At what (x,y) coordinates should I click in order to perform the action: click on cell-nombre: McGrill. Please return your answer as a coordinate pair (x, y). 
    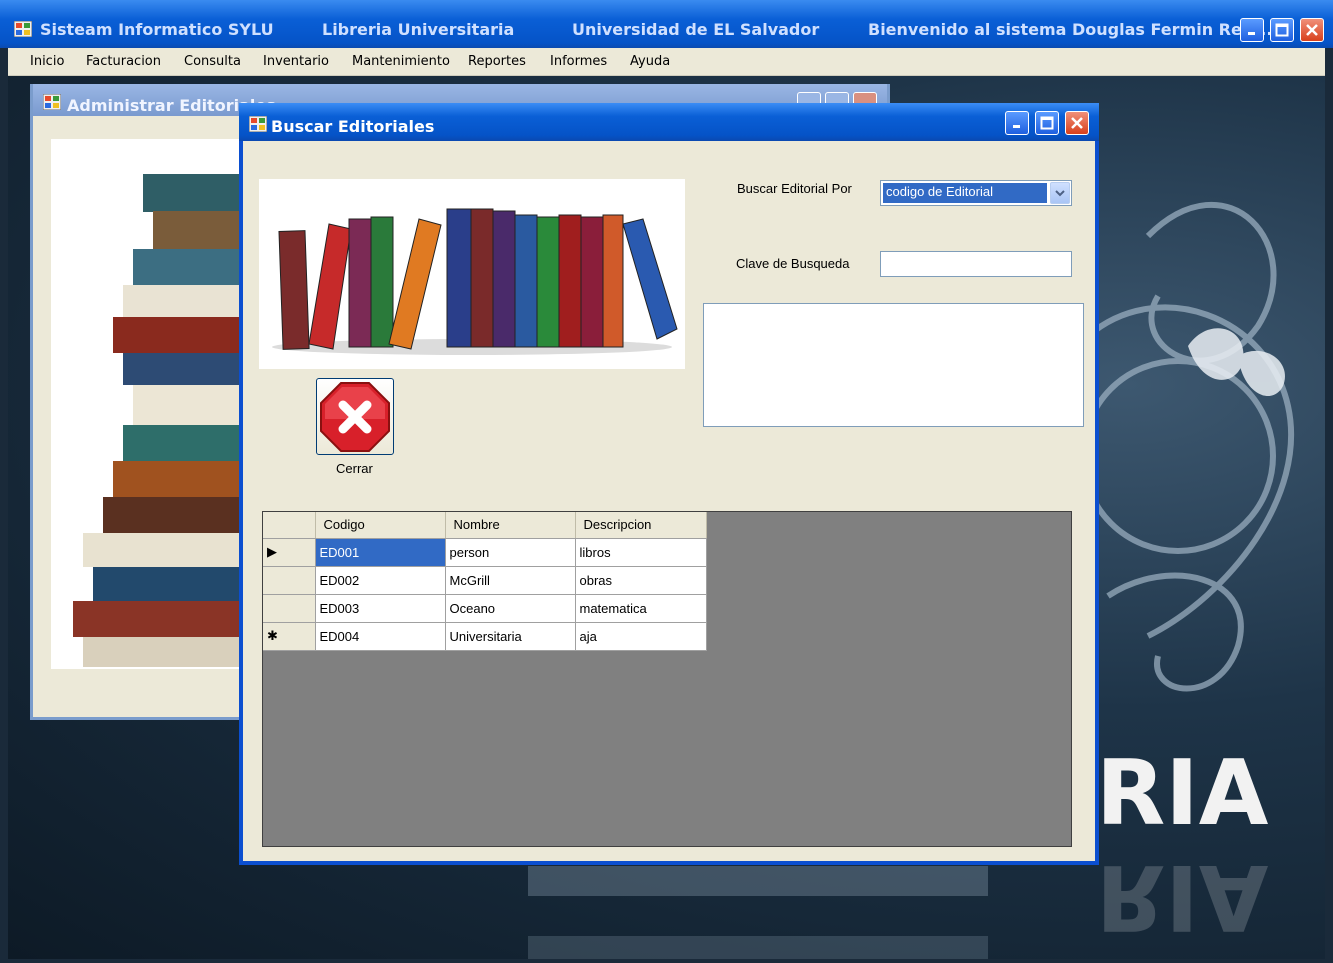
    Looking at the image, I should click on (510, 580).